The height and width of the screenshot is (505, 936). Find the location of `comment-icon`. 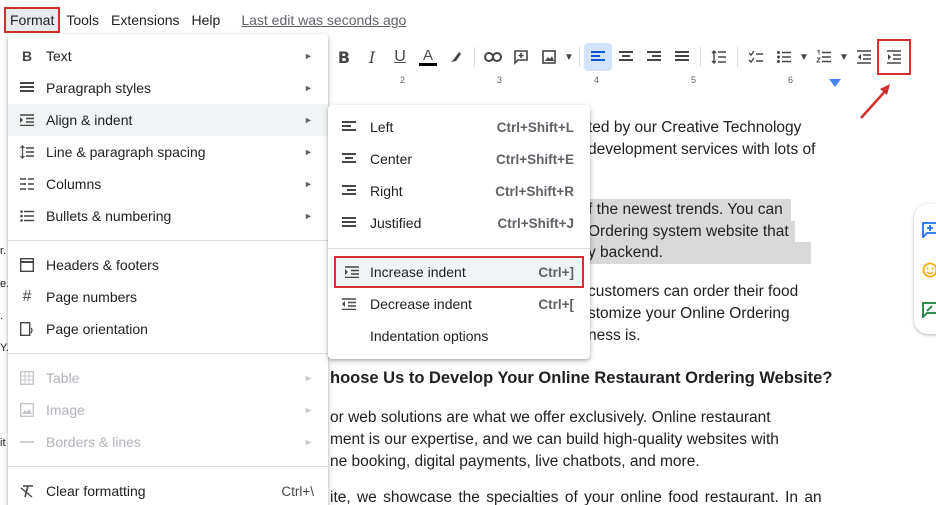

comment-icon is located at coordinates (521, 57).